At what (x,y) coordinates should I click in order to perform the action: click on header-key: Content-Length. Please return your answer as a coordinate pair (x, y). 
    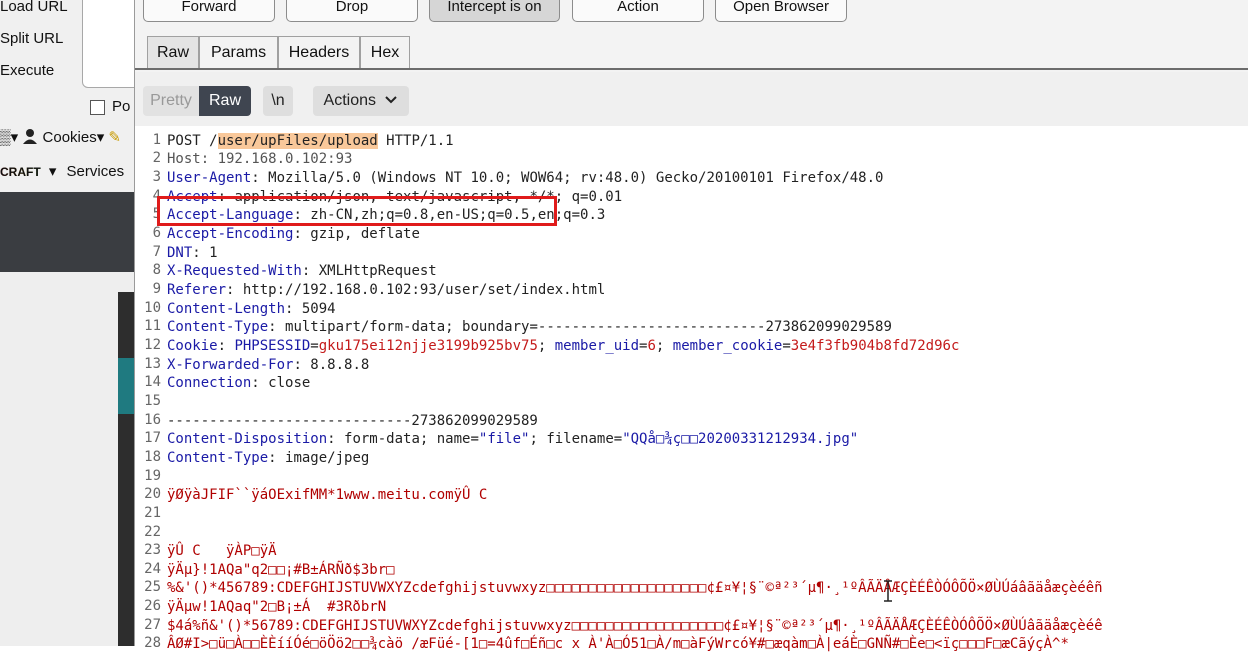
    Looking at the image, I should click on (226, 309).